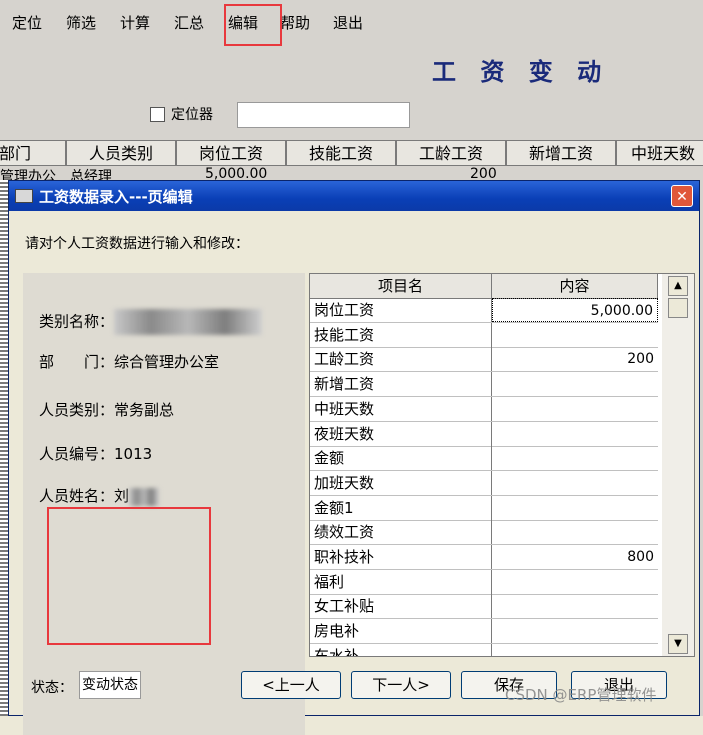 The image size is (703, 735). I want to click on arrow-down-icon: ▼, so click(678, 643).